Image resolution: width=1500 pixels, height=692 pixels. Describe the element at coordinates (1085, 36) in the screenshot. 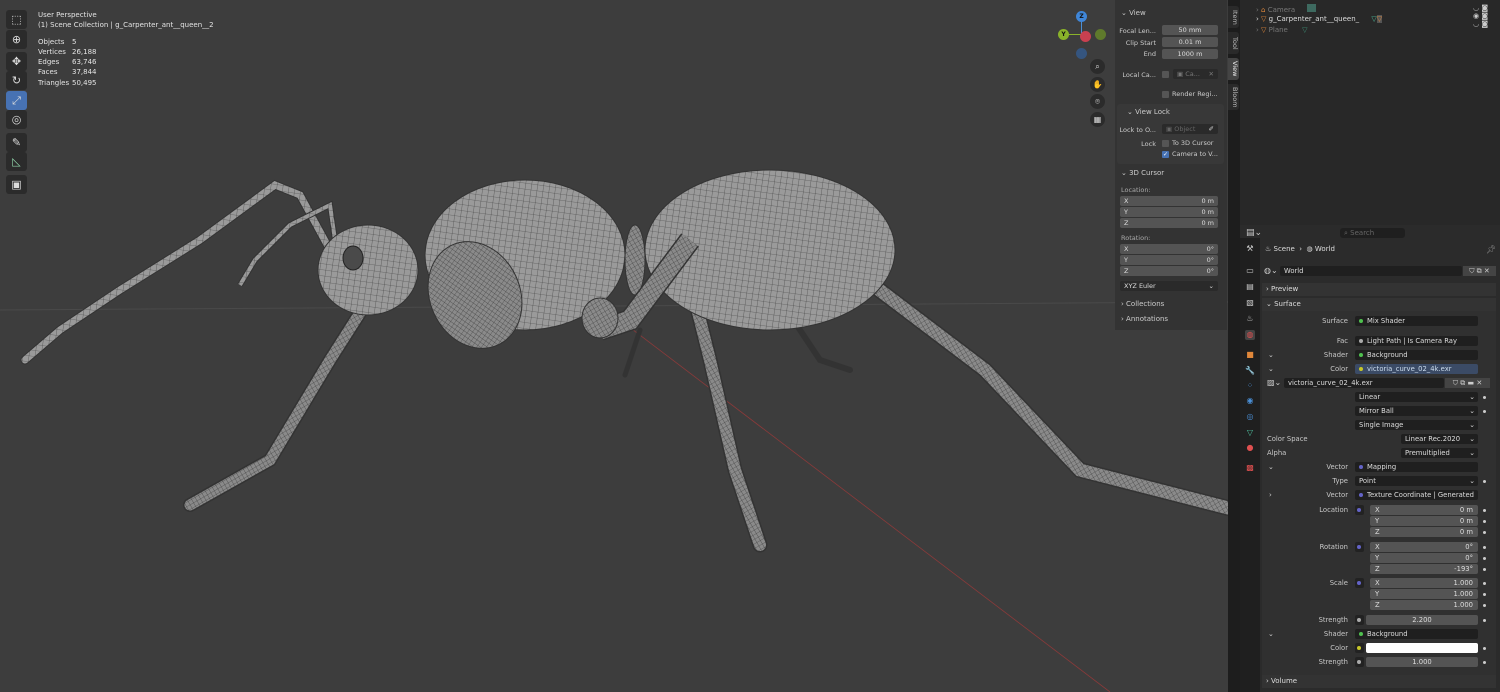

I see `gizmo-x-axis` at that location.